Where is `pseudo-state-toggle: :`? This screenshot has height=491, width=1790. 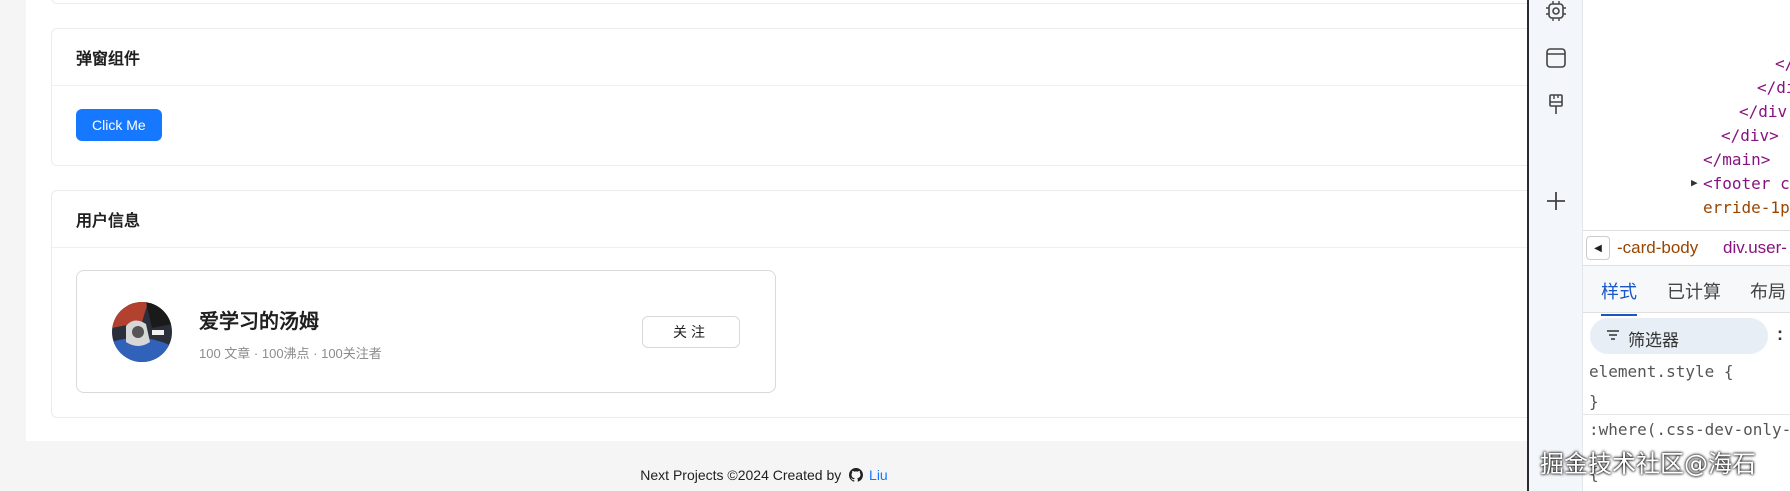
pseudo-state-toggle: : is located at coordinates (1780, 334).